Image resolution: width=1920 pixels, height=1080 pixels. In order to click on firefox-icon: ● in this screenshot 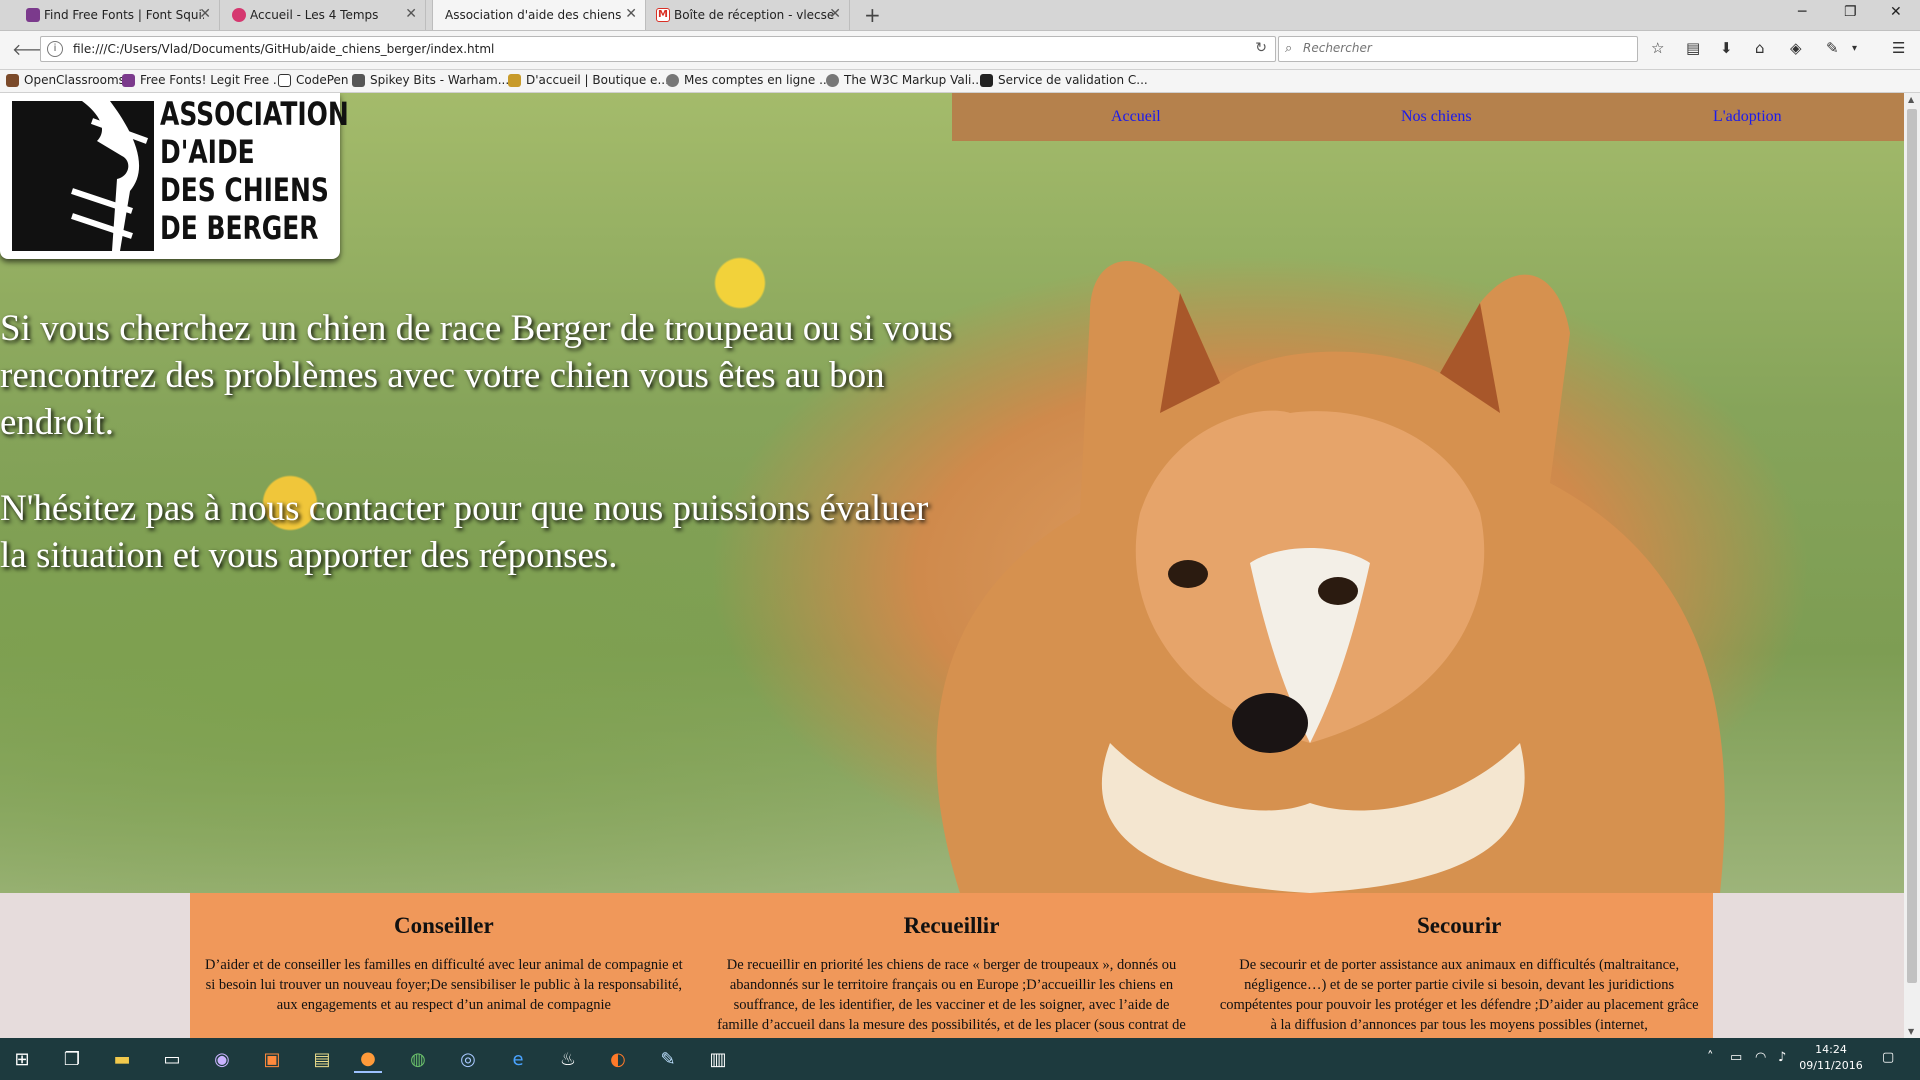, I will do `click(368, 1059)`.